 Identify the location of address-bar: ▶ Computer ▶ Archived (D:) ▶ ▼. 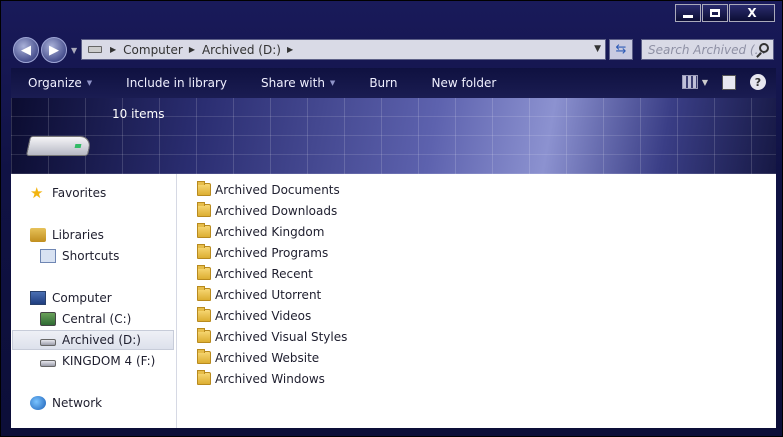
(343, 49).